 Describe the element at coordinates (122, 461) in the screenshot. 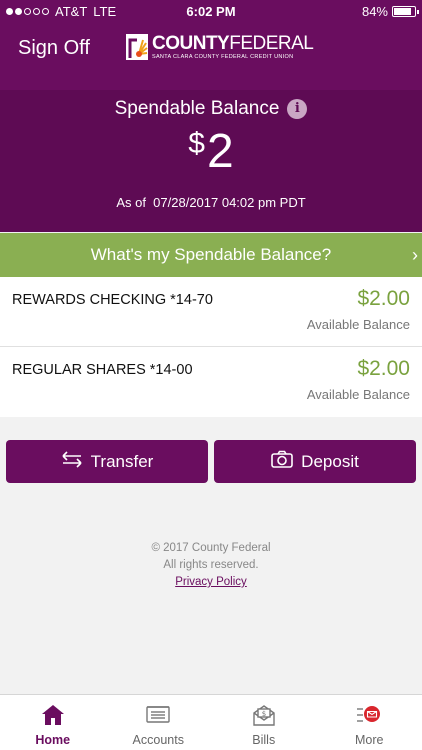

I see `transfer-label: Transfer` at that location.